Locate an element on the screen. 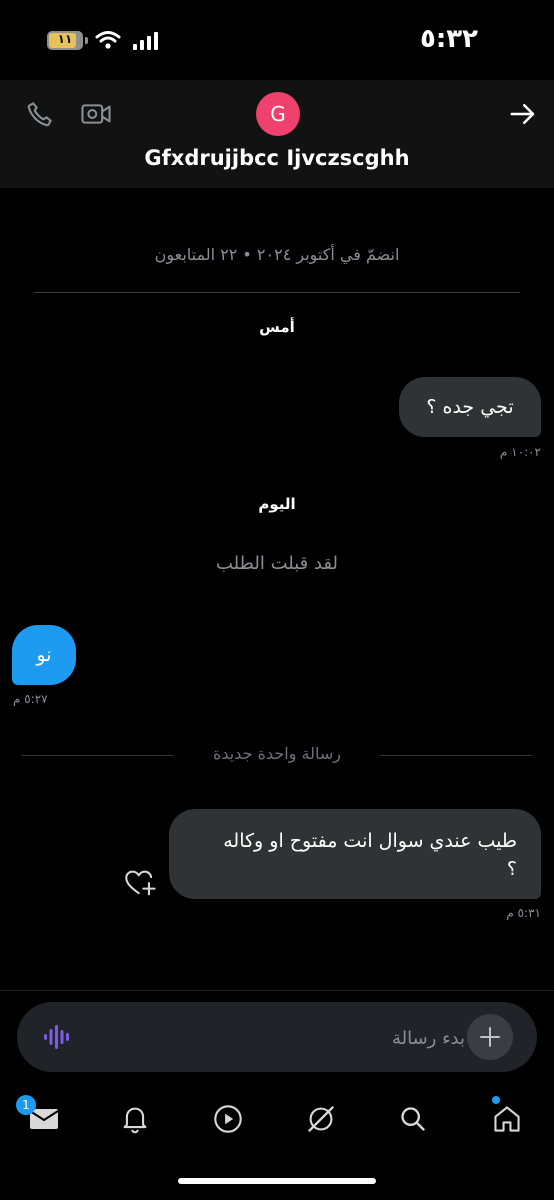 The image size is (554, 1200). home-icon is located at coordinates (507, 1119).